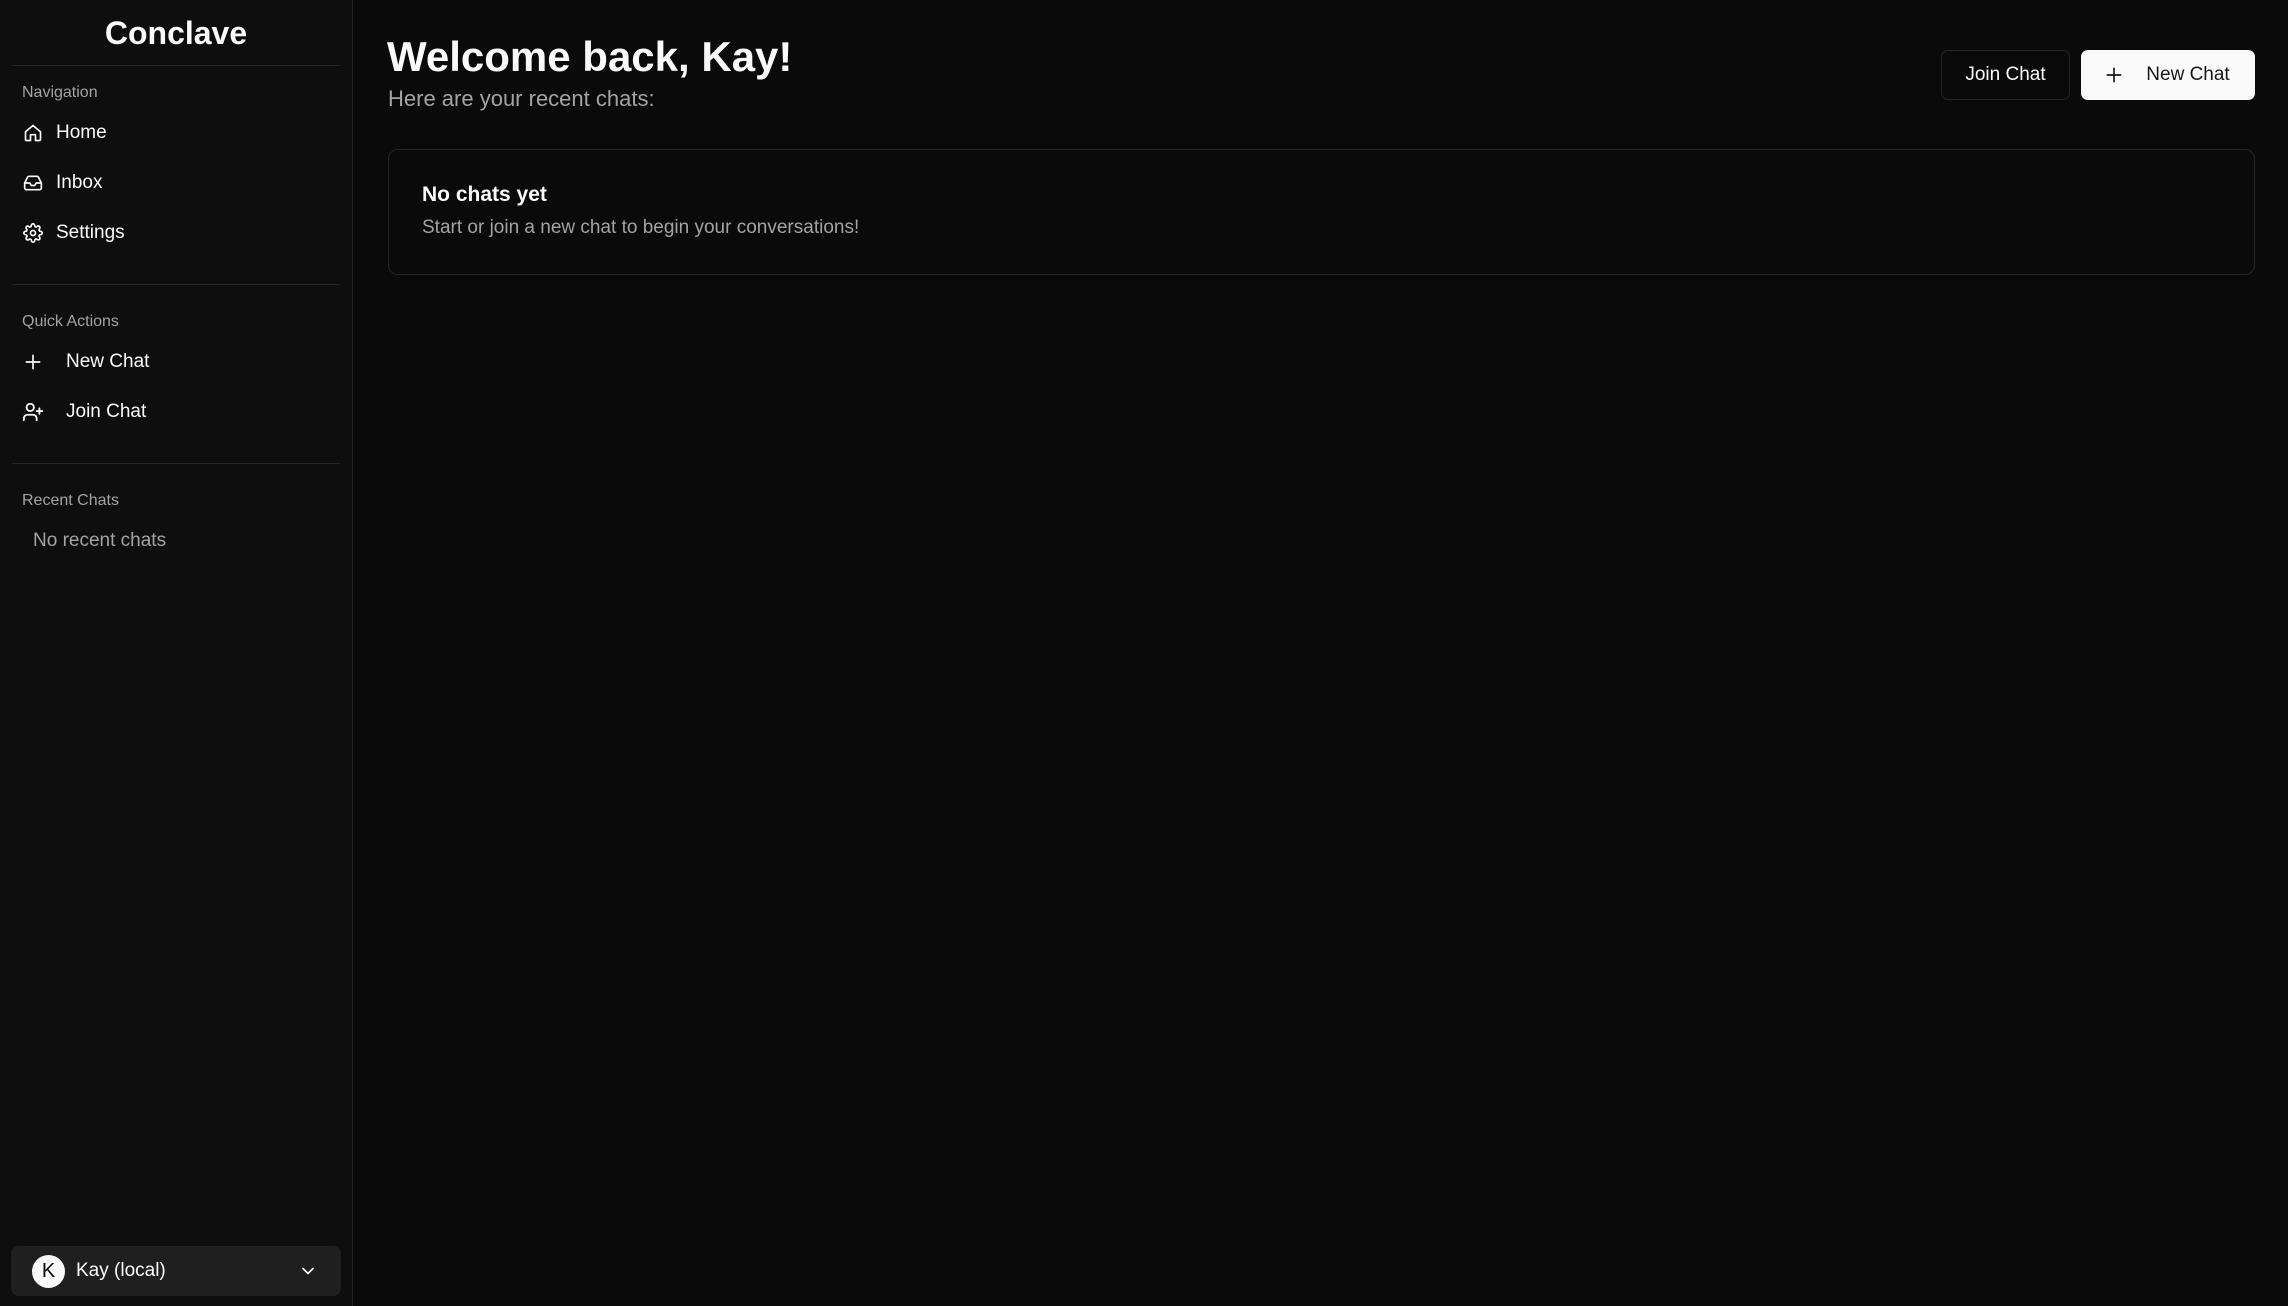 The image size is (2288, 1306). I want to click on navigation-label: Navigation, so click(60, 92).